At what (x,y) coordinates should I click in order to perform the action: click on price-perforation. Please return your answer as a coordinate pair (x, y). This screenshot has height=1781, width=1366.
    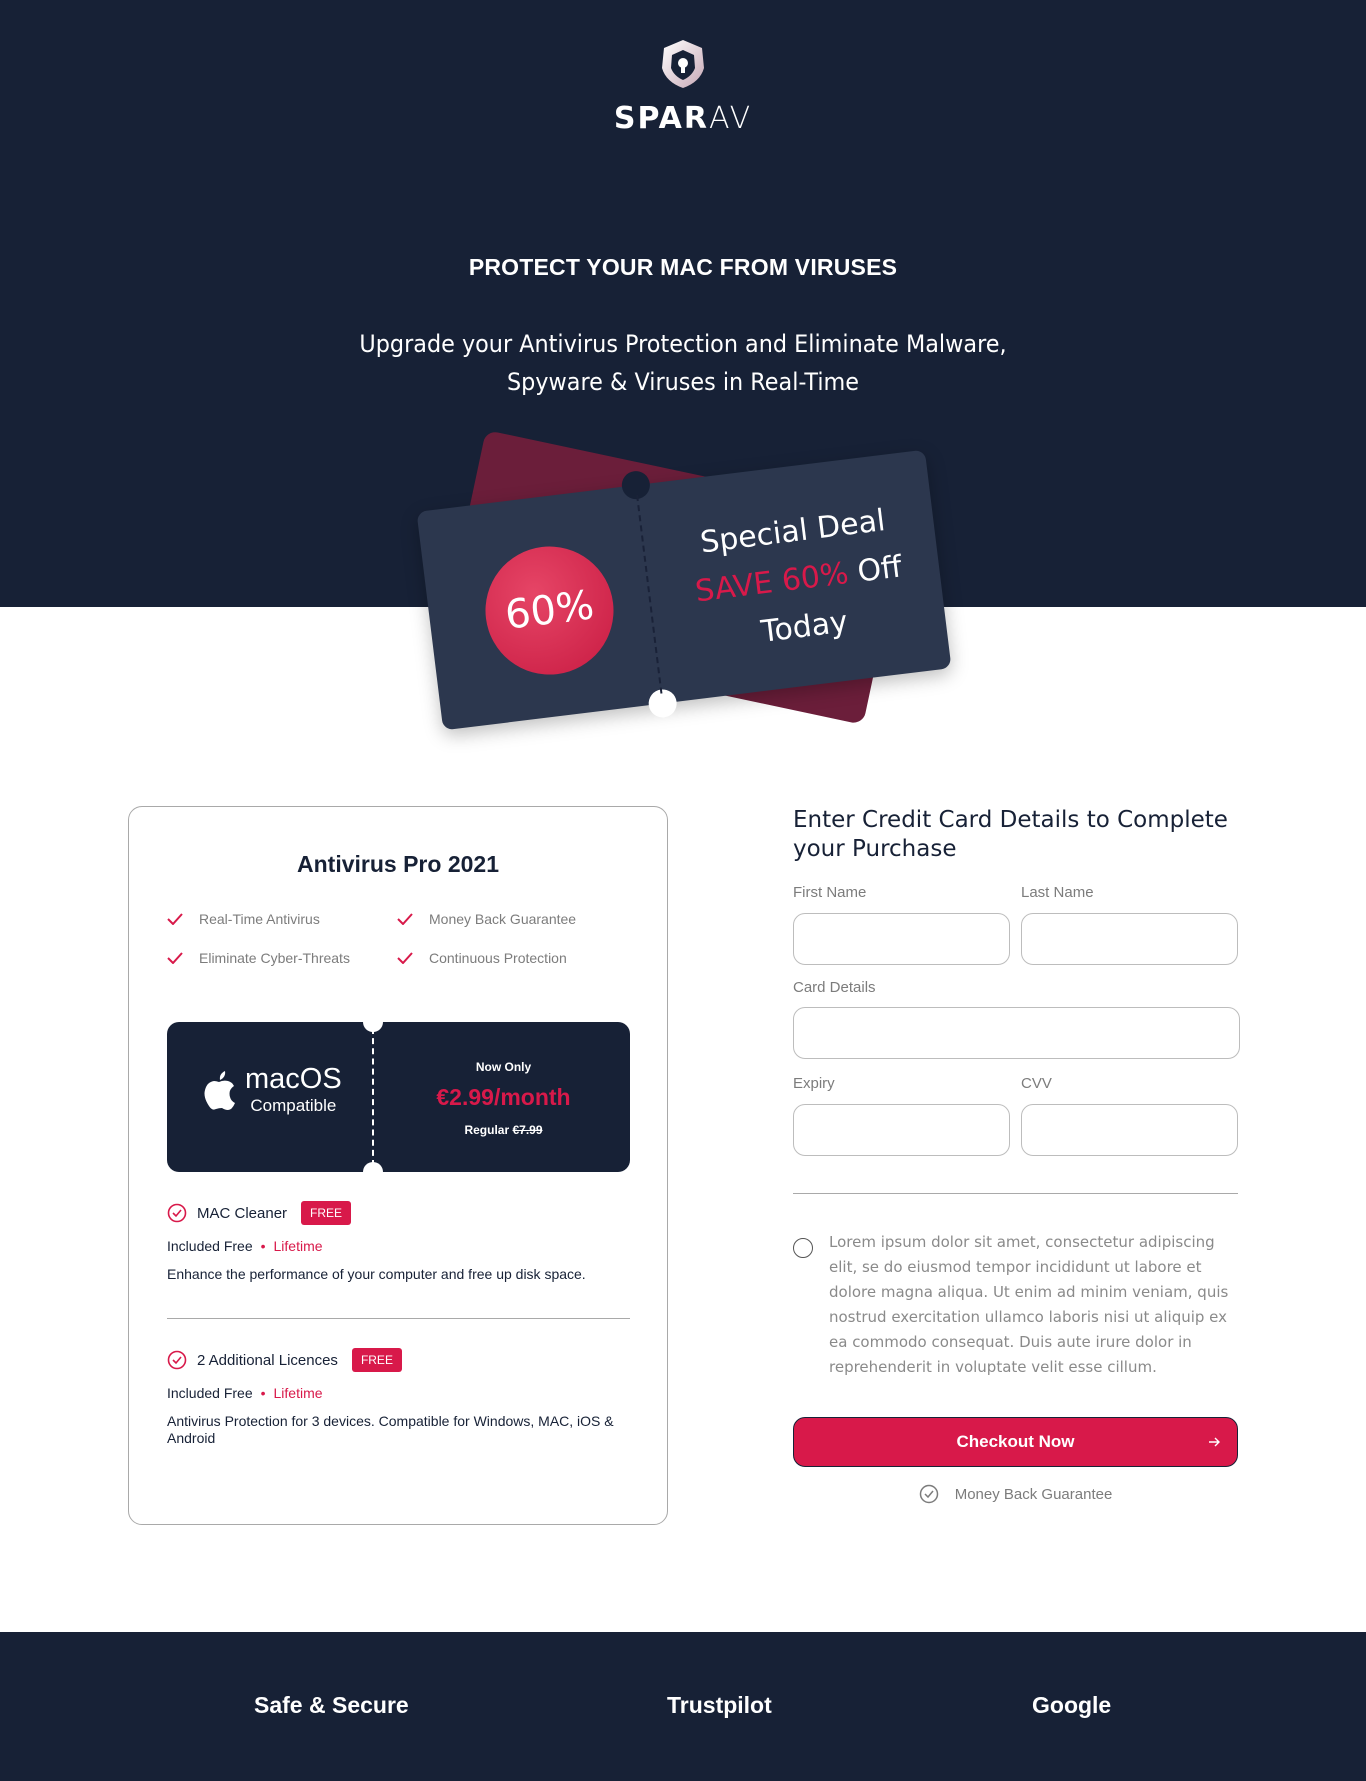
    Looking at the image, I should click on (373, 1097).